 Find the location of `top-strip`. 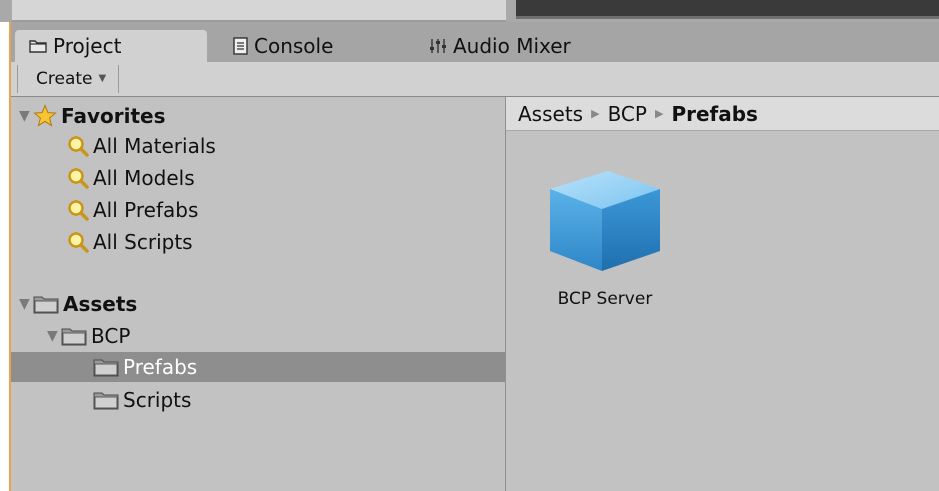

top-strip is located at coordinates (469, 11).